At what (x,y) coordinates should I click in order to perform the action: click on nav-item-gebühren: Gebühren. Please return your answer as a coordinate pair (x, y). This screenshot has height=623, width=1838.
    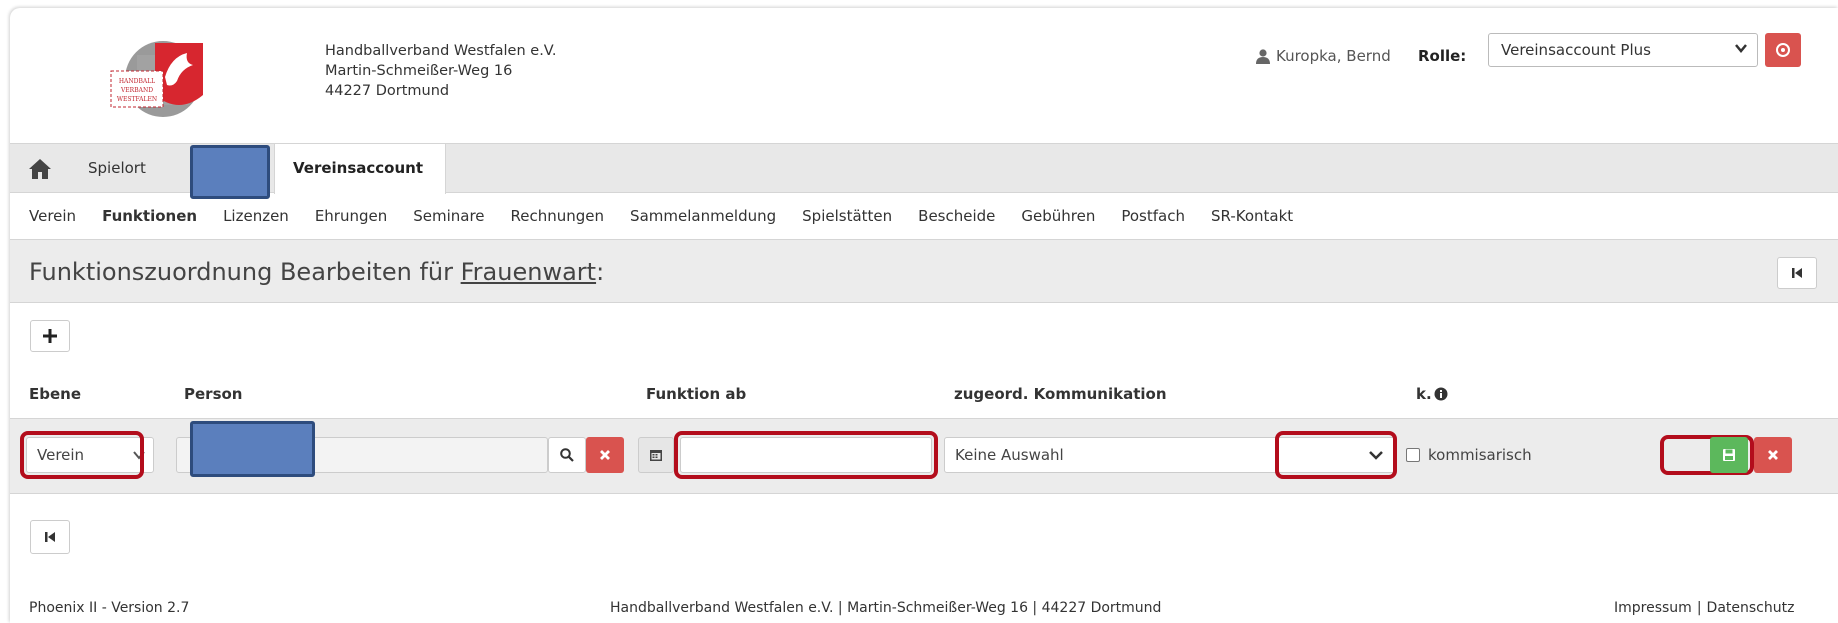
    Looking at the image, I should click on (1058, 216).